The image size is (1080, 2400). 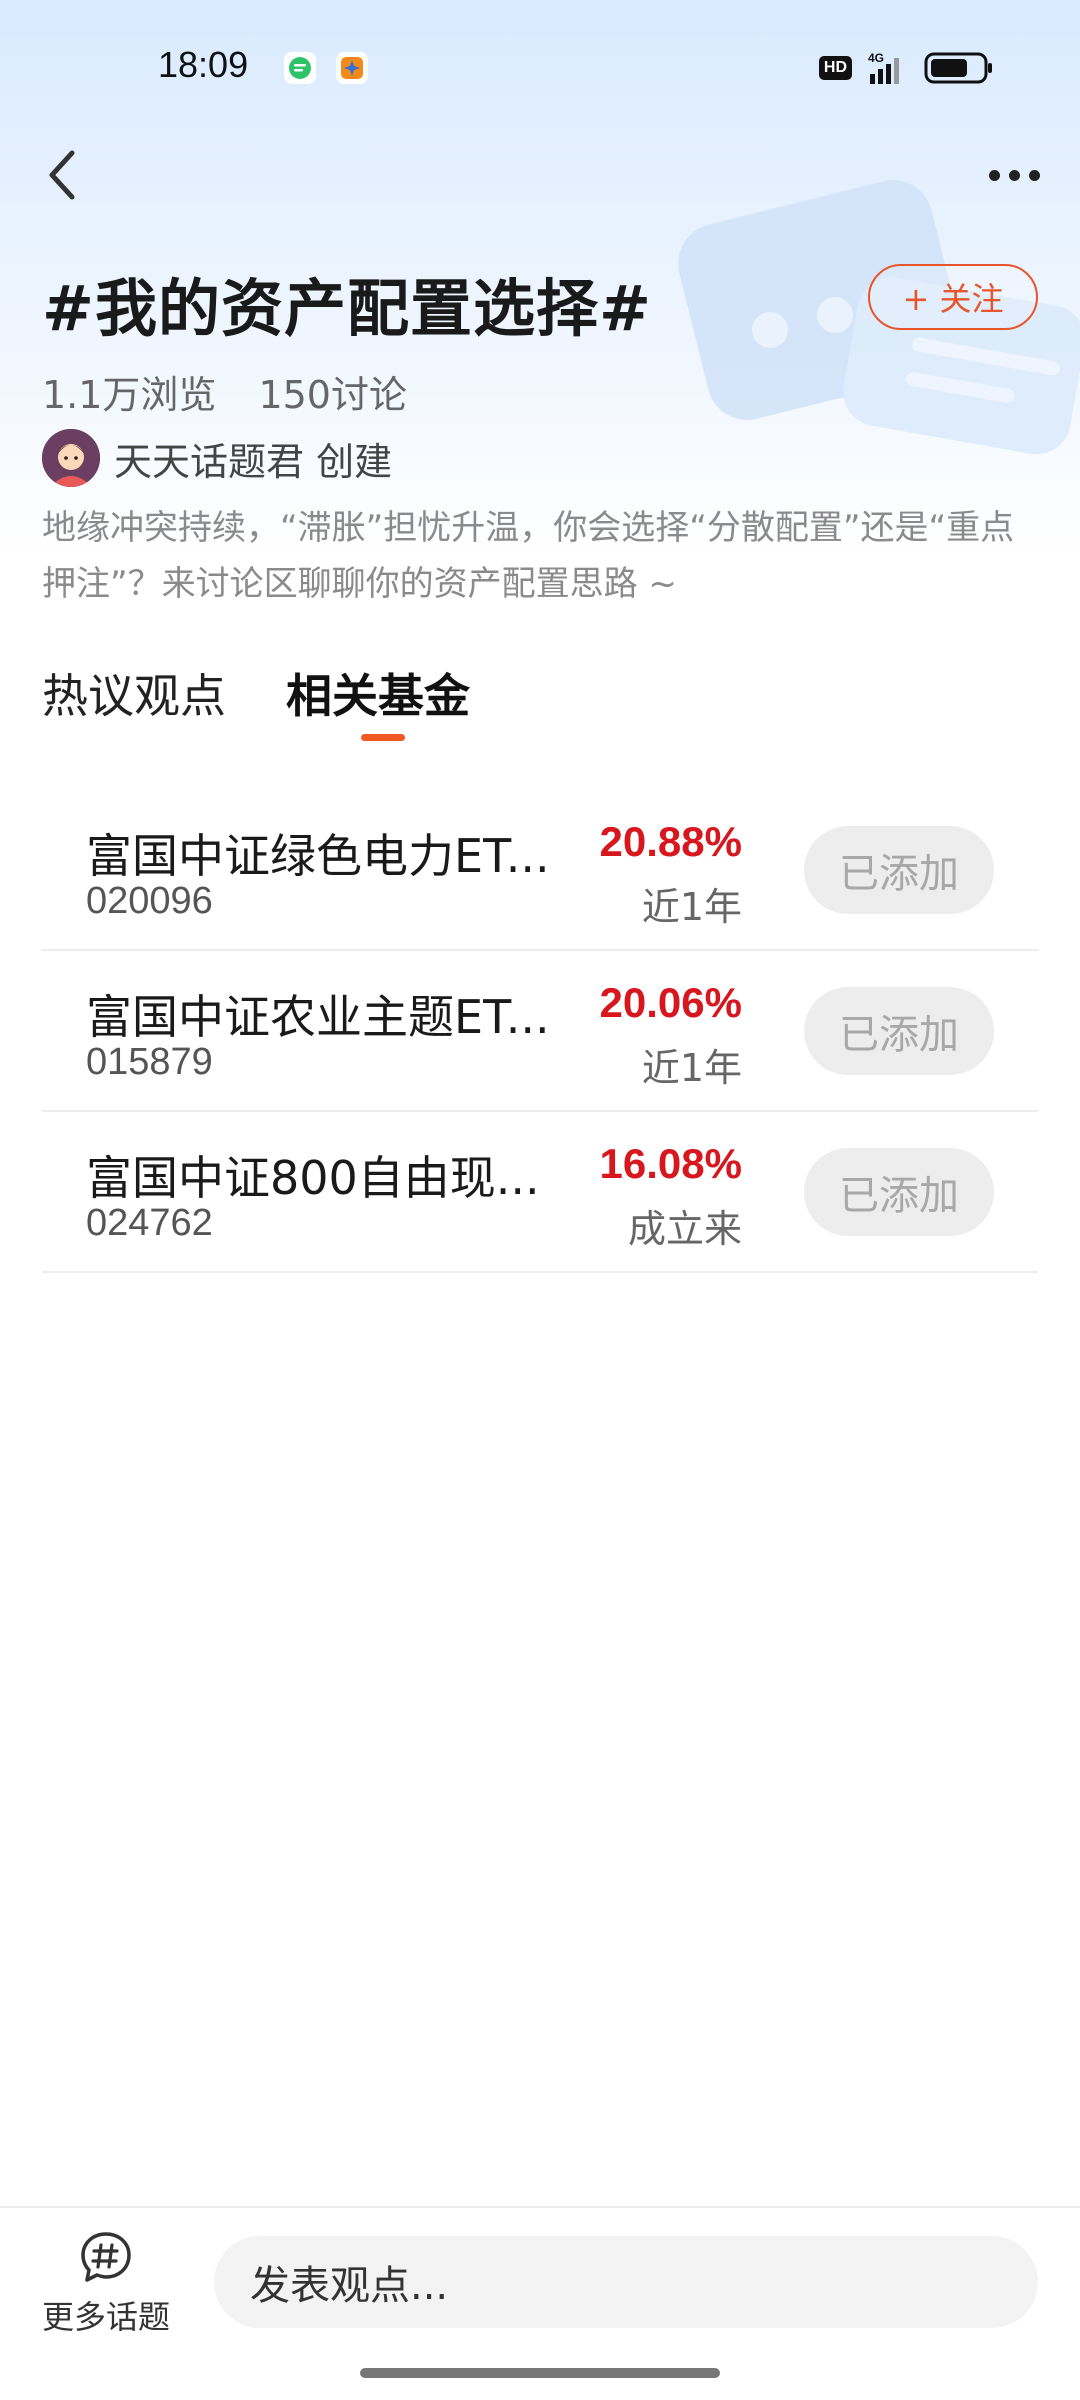 I want to click on fund-row: 富国中证农业主题ET... 015879 20.06% 近1年 已添加, so click(x=540, y=1031).